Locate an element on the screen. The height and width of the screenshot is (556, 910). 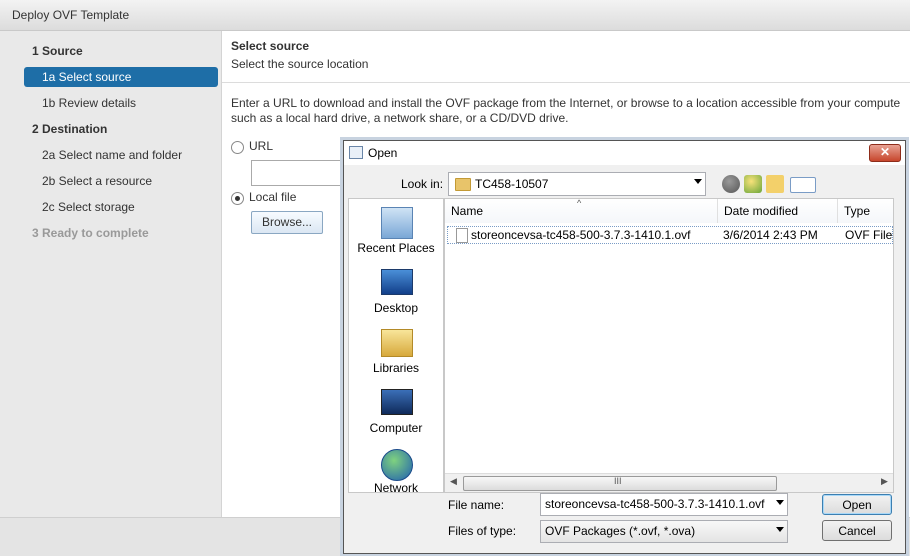
file-type: OVF File is located at coordinates (869, 235).